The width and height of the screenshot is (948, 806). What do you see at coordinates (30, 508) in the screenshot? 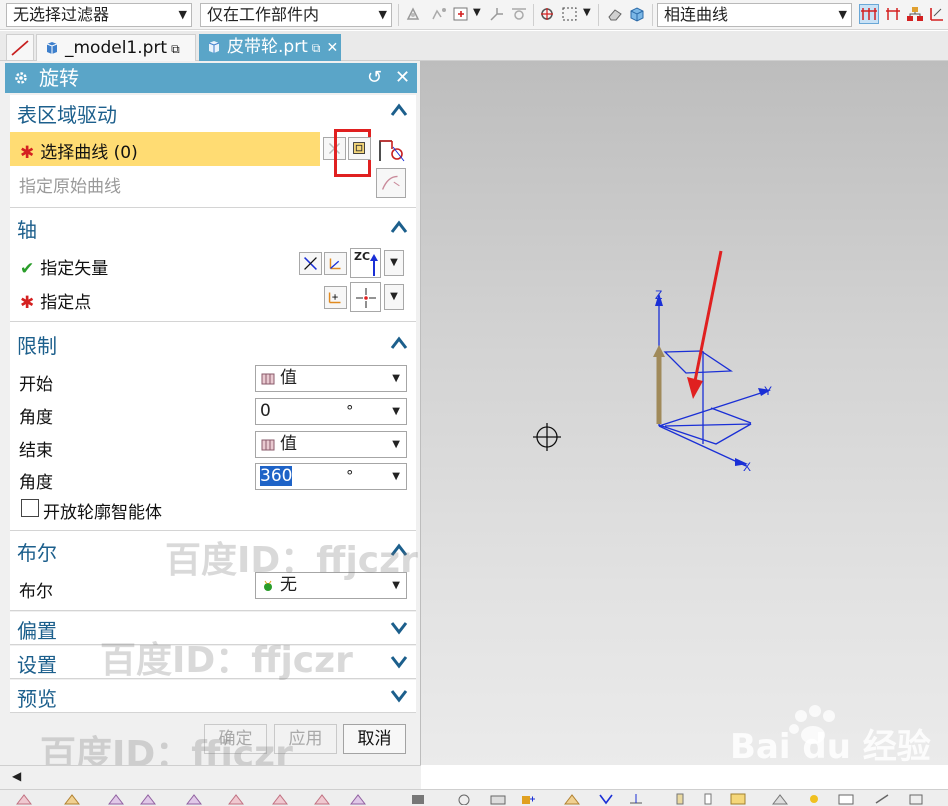
I see `open-profile-checkbox` at bounding box center [30, 508].